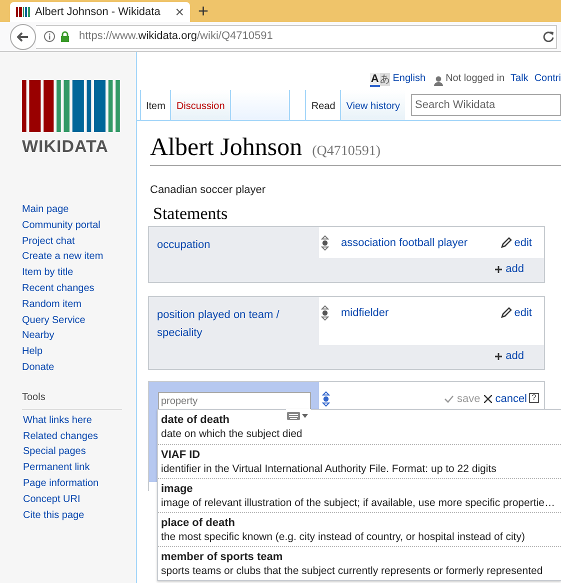 This screenshot has width=561, height=583. I want to click on sidebar-link: Donate, so click(38, 368).